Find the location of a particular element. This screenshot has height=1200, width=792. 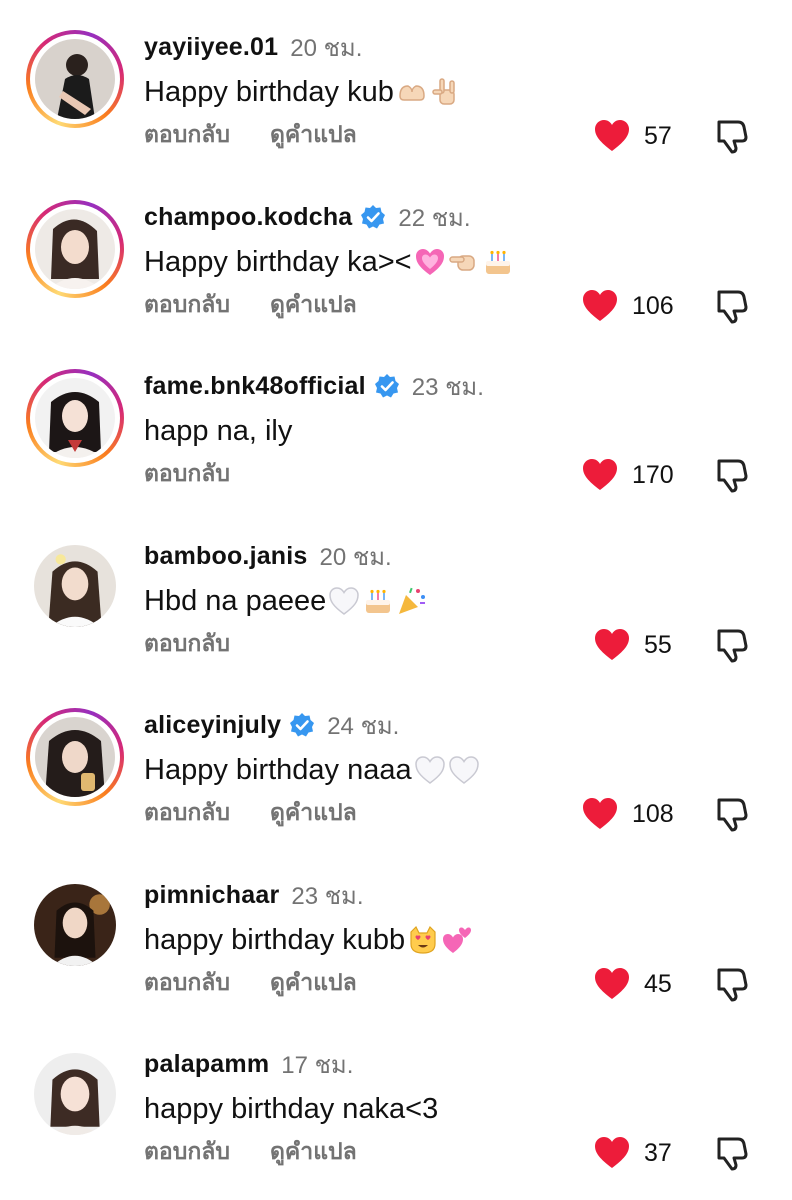

like-count: 106 is located at coordinates (653, 305).